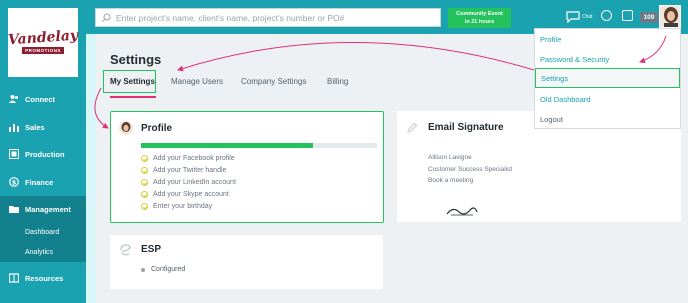 This screenshot has width=688, height=303. I want to click on sidebar-item-label: Connect, so click(40, 99).